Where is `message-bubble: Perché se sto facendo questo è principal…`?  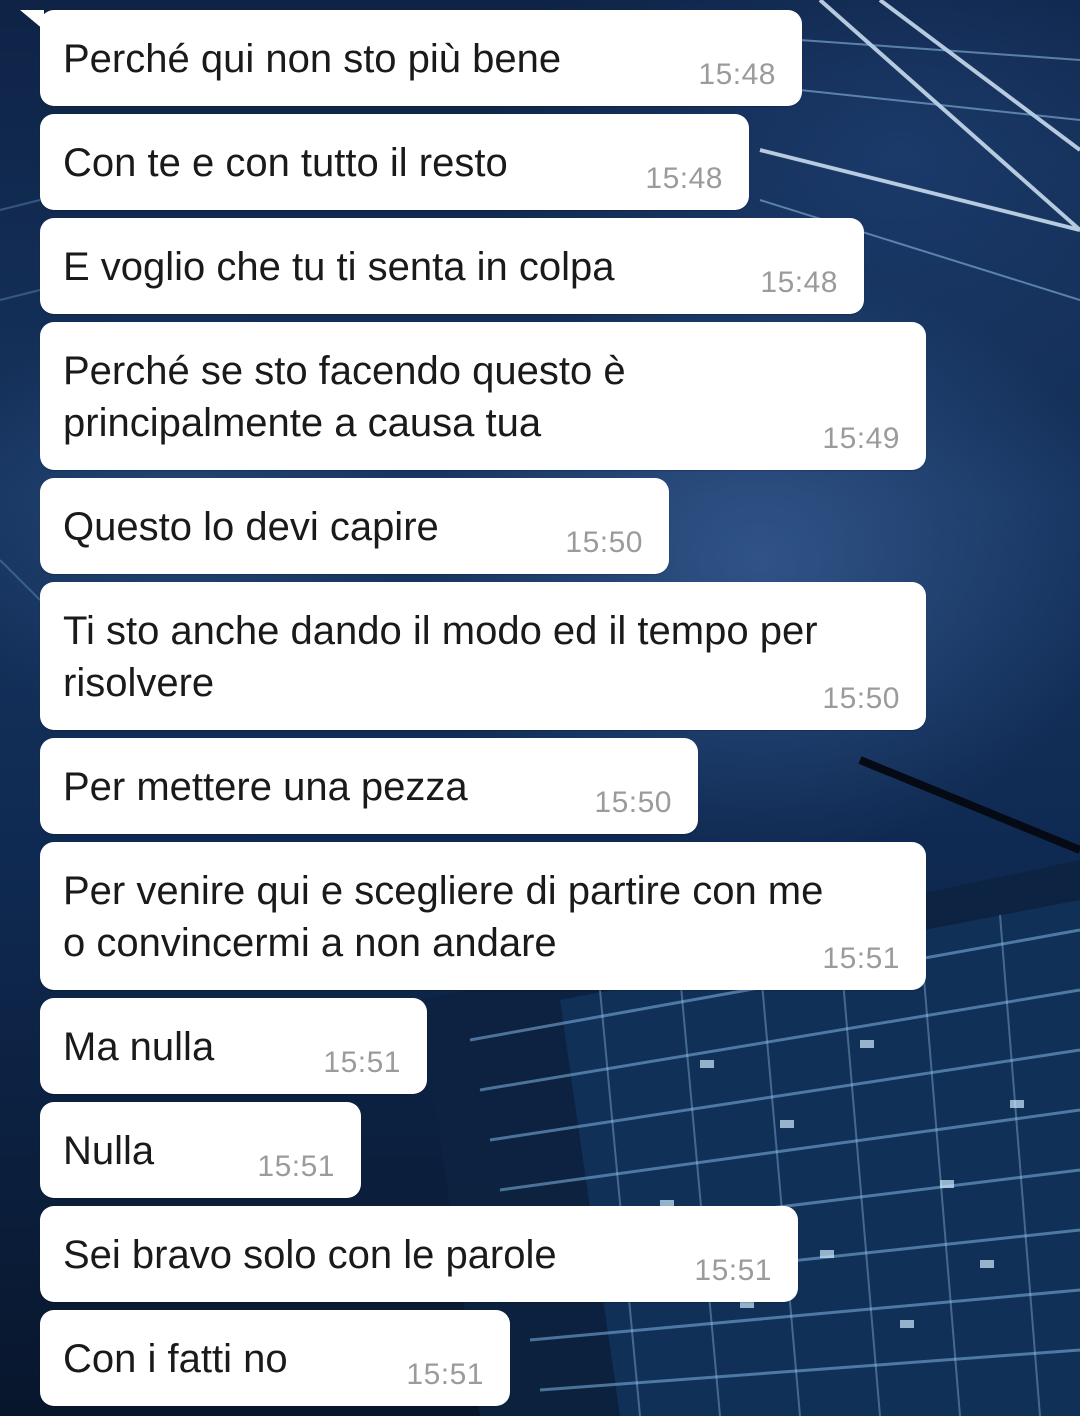
message-bubble: Perché se sto facendo questo è principal… is located at coordinates (483, 396).